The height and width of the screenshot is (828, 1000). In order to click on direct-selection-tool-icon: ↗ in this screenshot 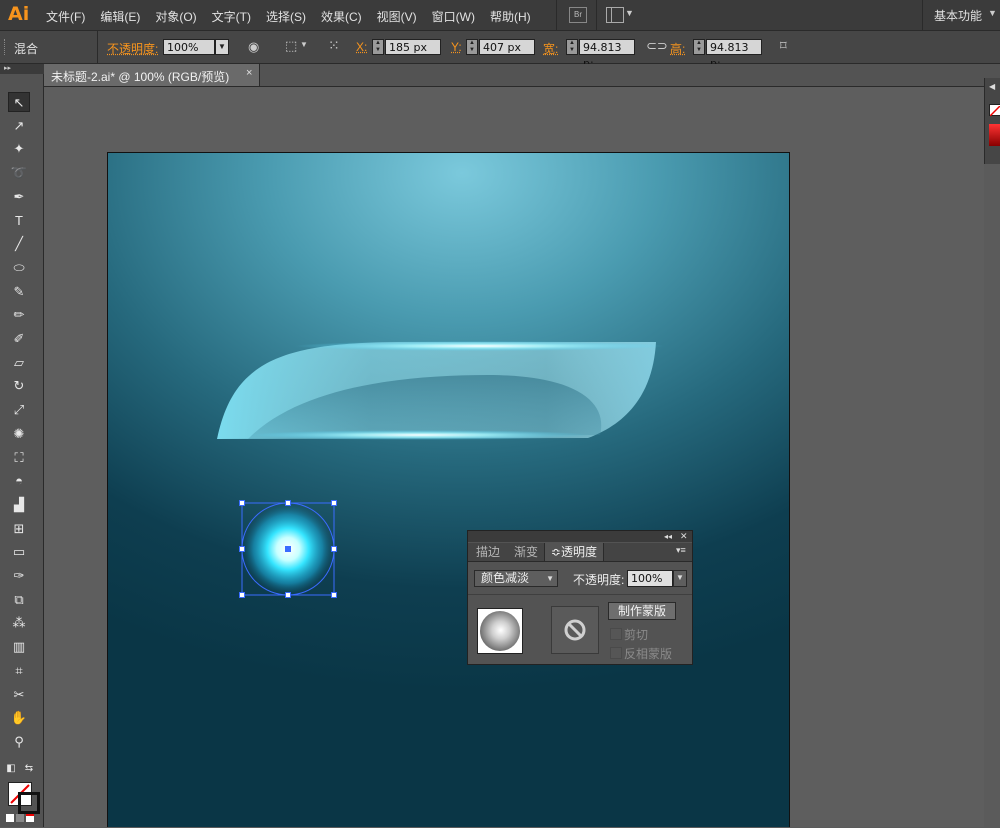, I will do `click(19, 126)`.